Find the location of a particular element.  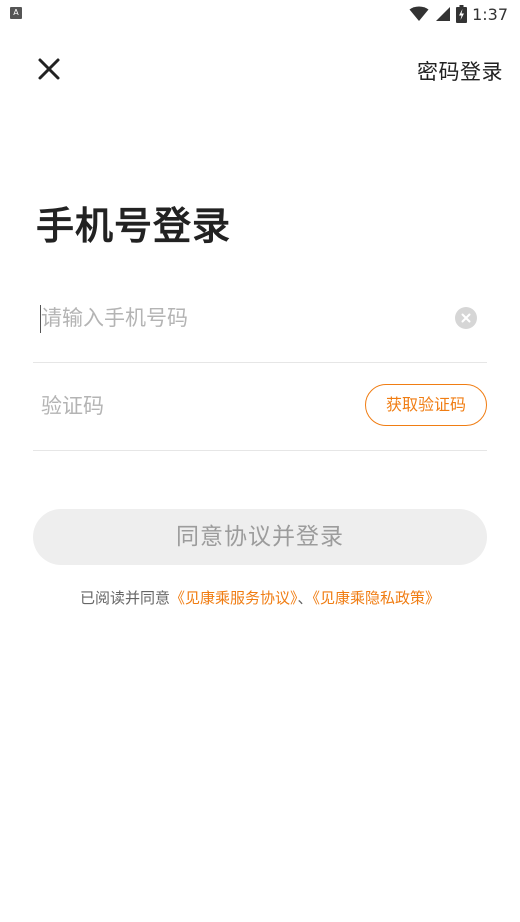

status-icons: 1:37 is located at coordinates (458, 14).